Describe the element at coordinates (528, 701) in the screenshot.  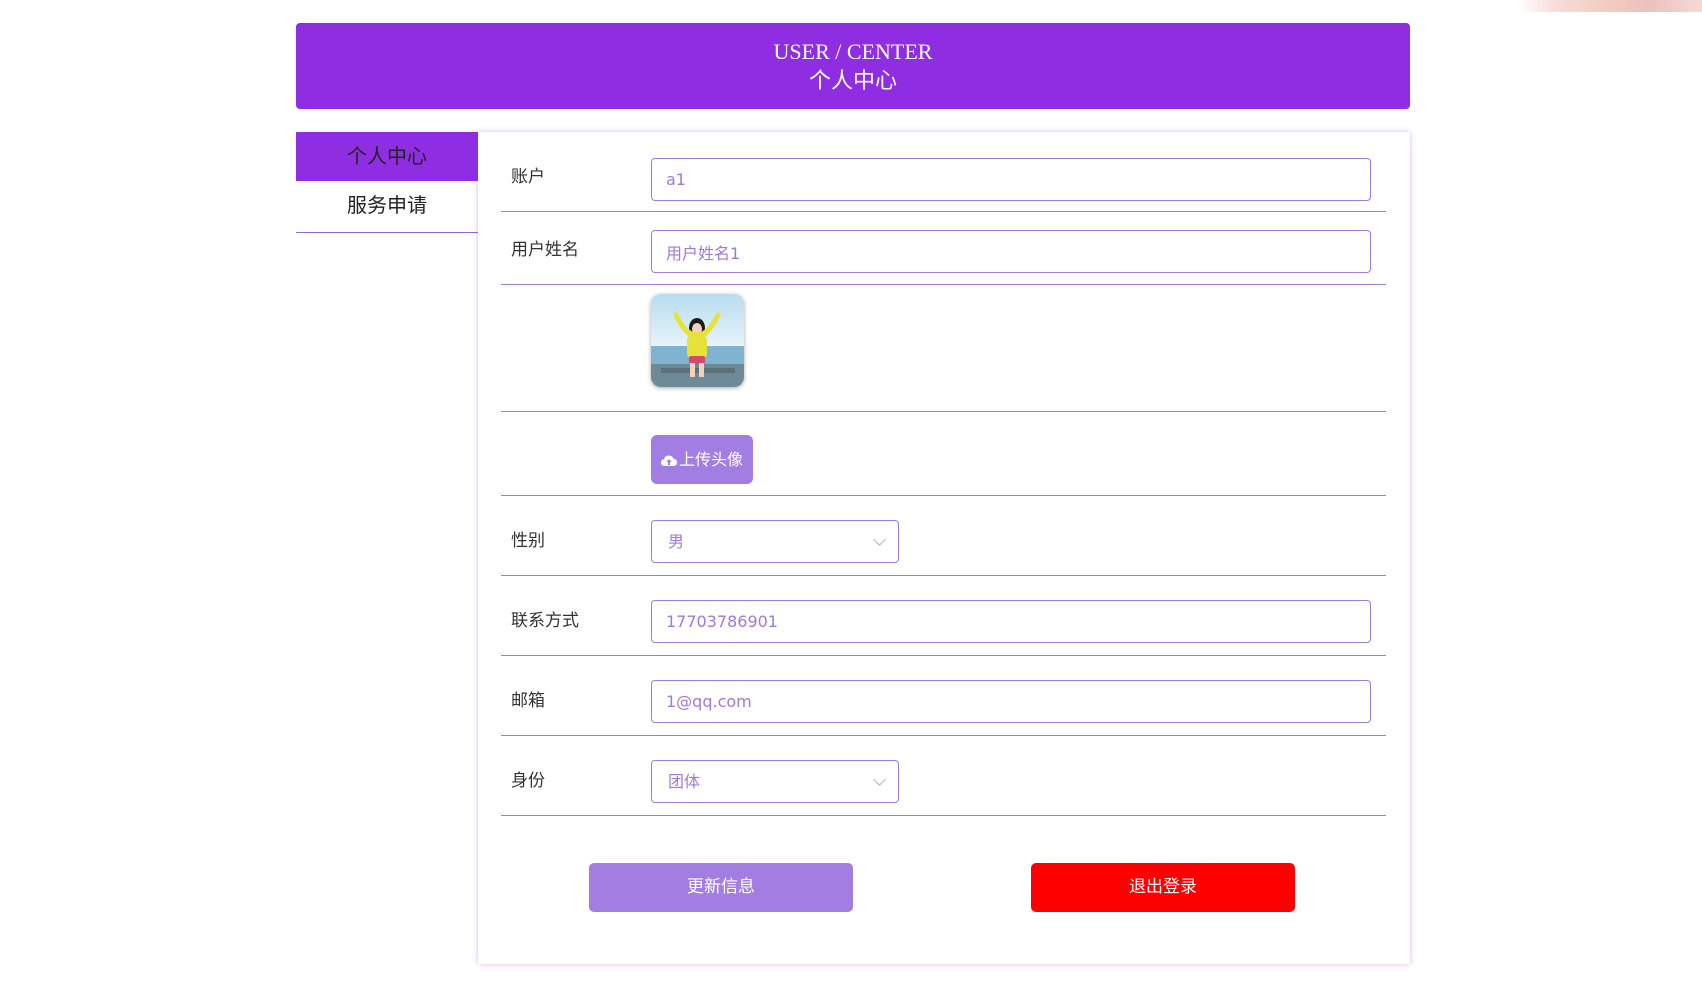
I see `email-label: 邮箱` at that location.